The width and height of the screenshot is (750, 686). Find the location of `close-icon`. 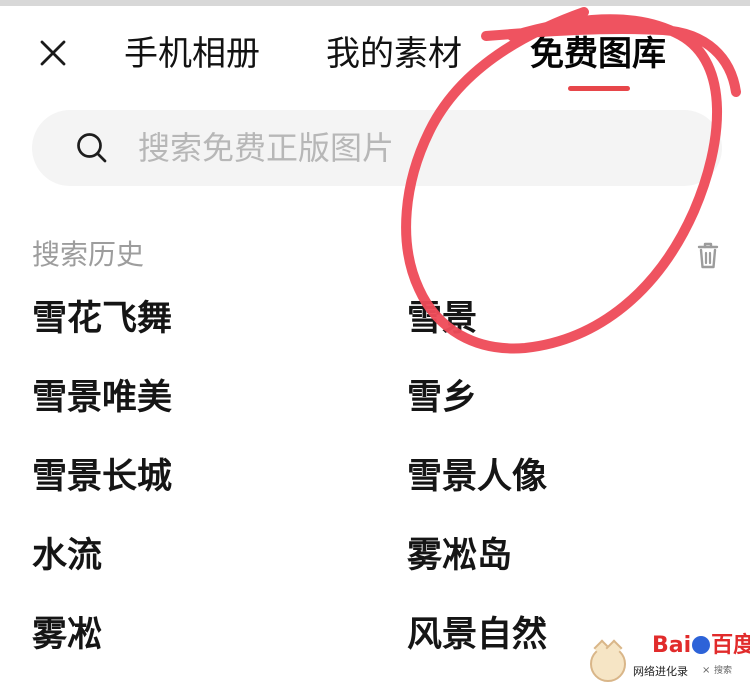

close-icon is located at coordinates (53, 53).